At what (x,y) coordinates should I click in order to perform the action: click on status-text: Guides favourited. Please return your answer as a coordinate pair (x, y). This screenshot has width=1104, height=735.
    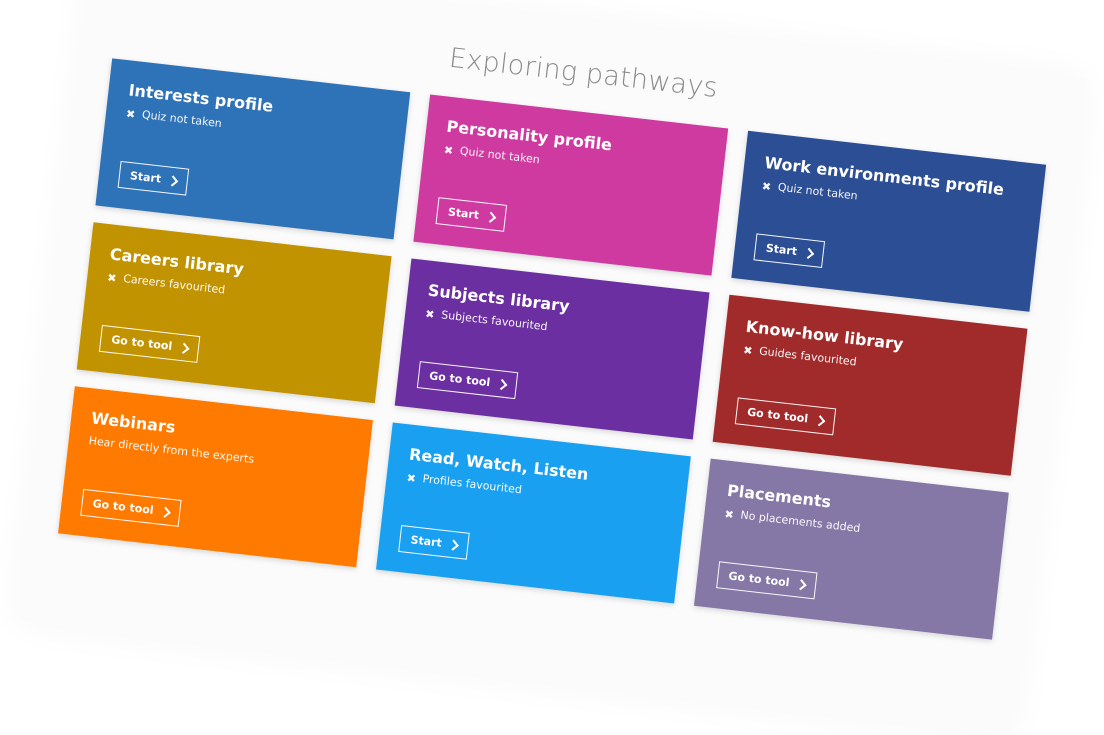
    Looking at the image, I should click on (808, 356).